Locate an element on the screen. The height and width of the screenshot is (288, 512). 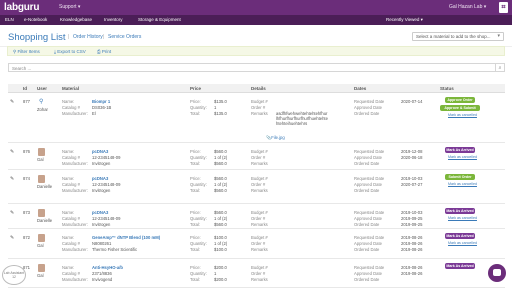
row-user: Danielle is located at coordinates (45, 186).